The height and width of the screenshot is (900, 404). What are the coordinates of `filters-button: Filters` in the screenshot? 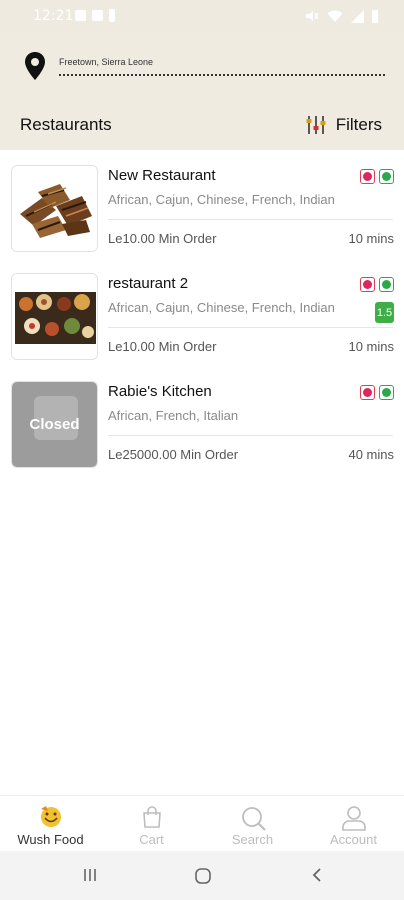 It's located at (344, 125).